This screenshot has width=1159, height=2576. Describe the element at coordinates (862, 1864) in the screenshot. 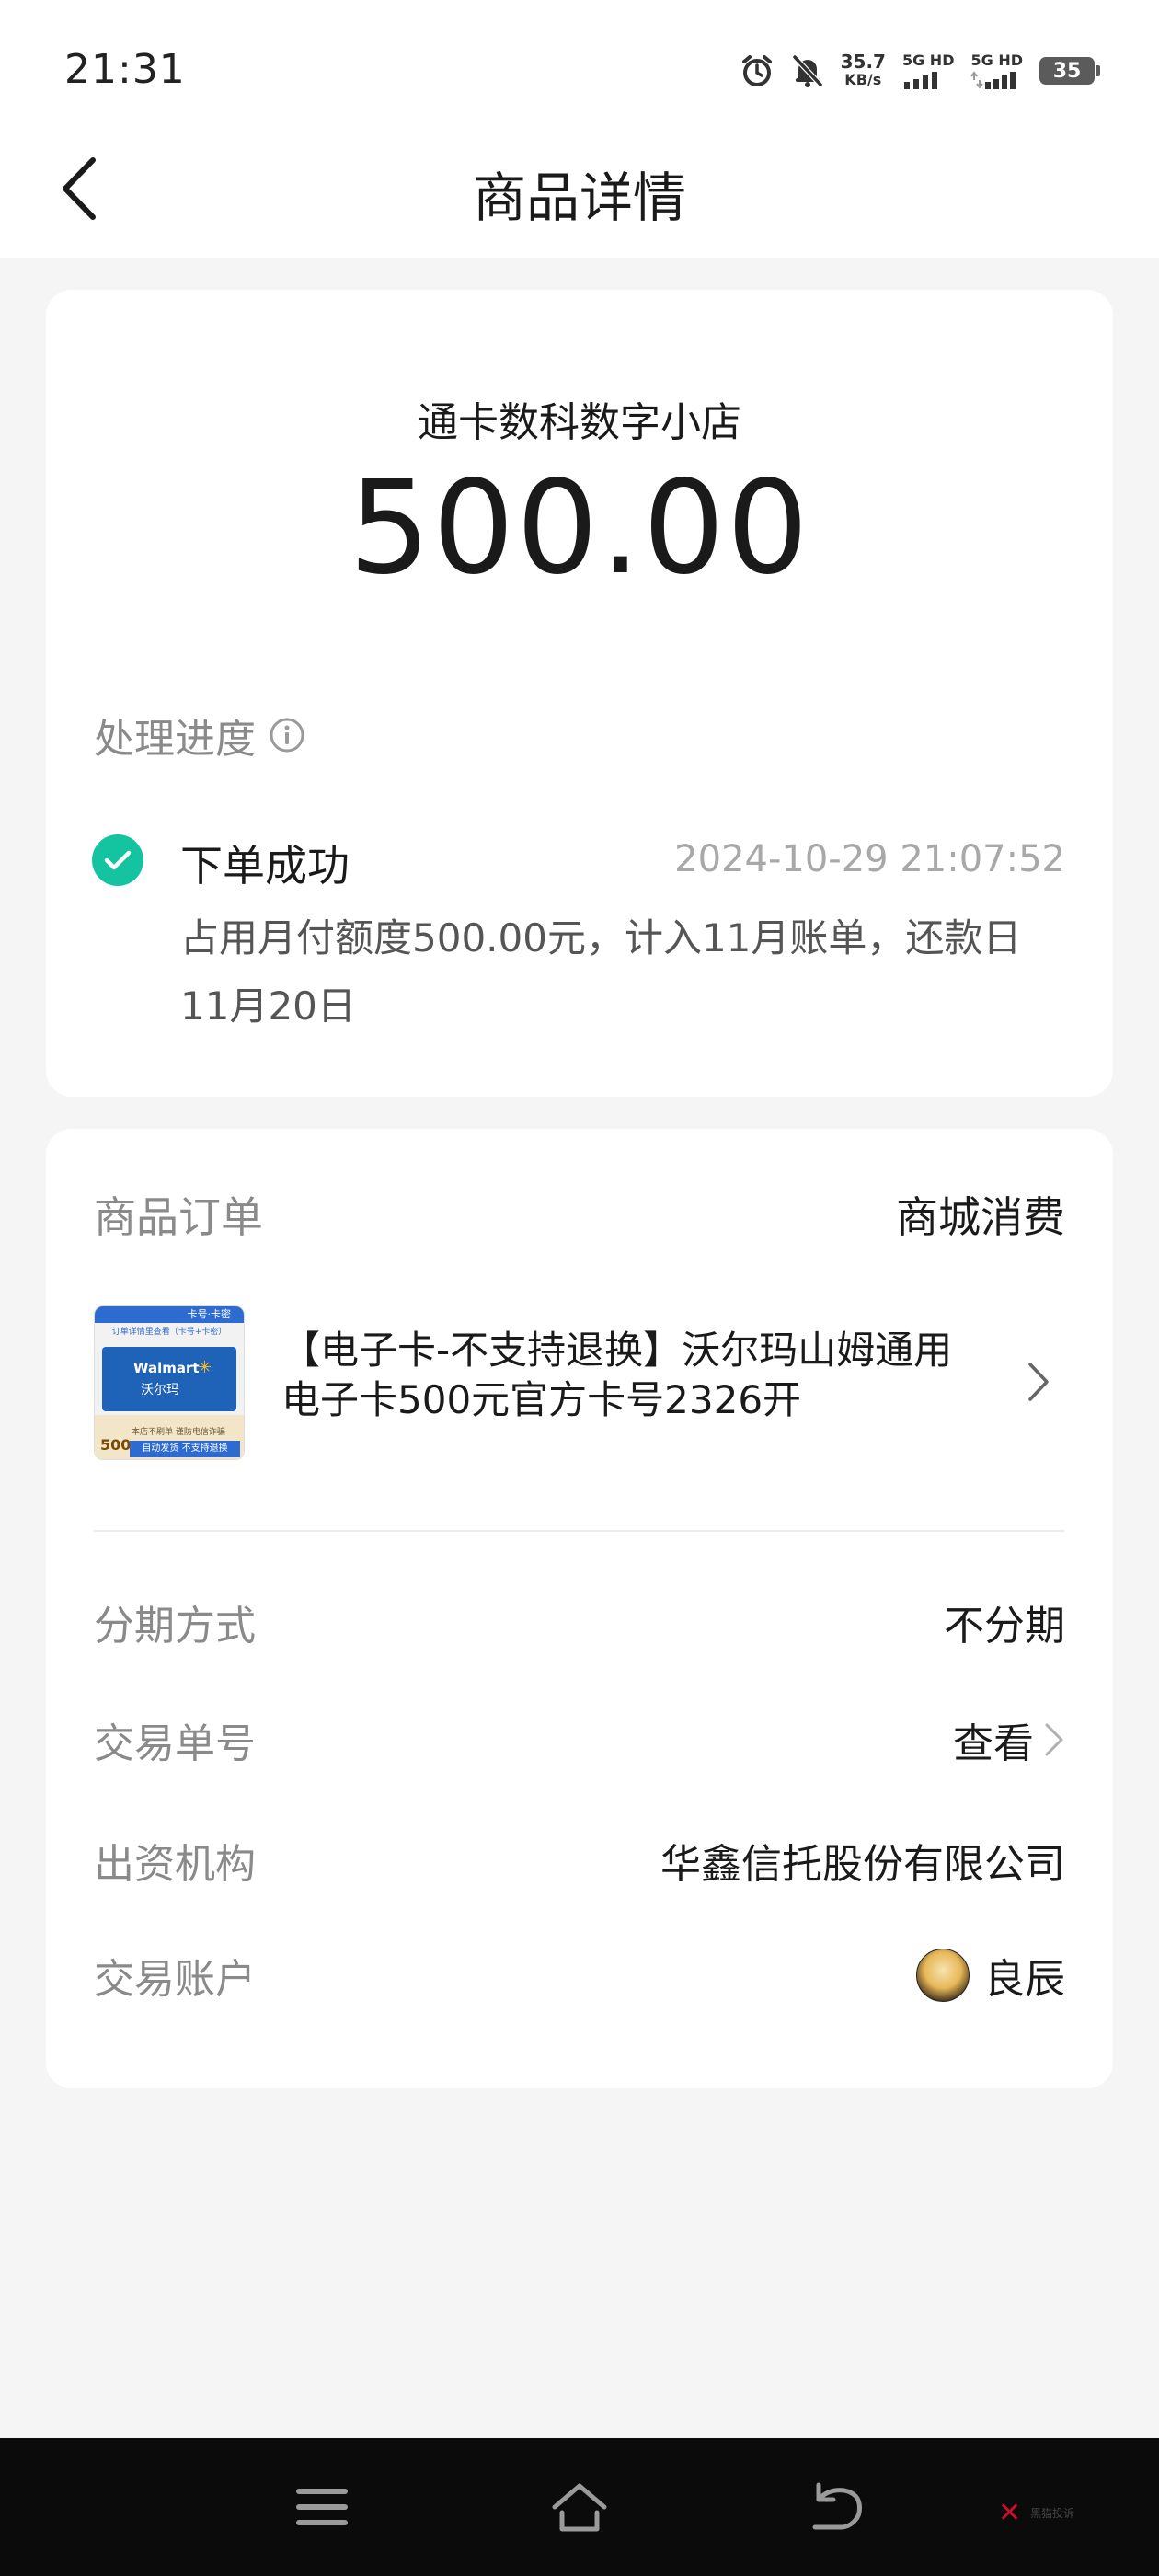

I see `funder-value: 华鑫信托股份有限公司` at that location.